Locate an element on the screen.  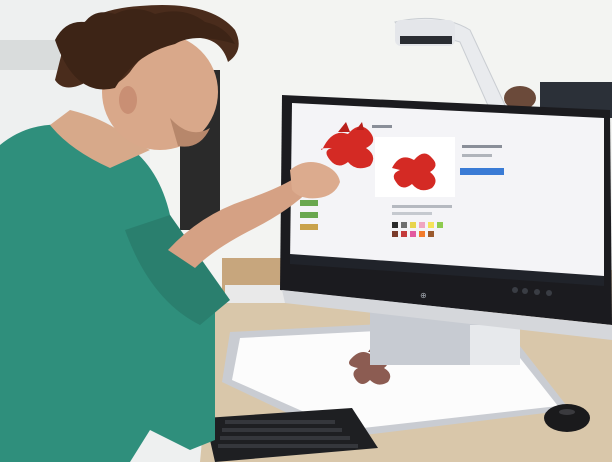
mouse is located at coordinates (567, 418).